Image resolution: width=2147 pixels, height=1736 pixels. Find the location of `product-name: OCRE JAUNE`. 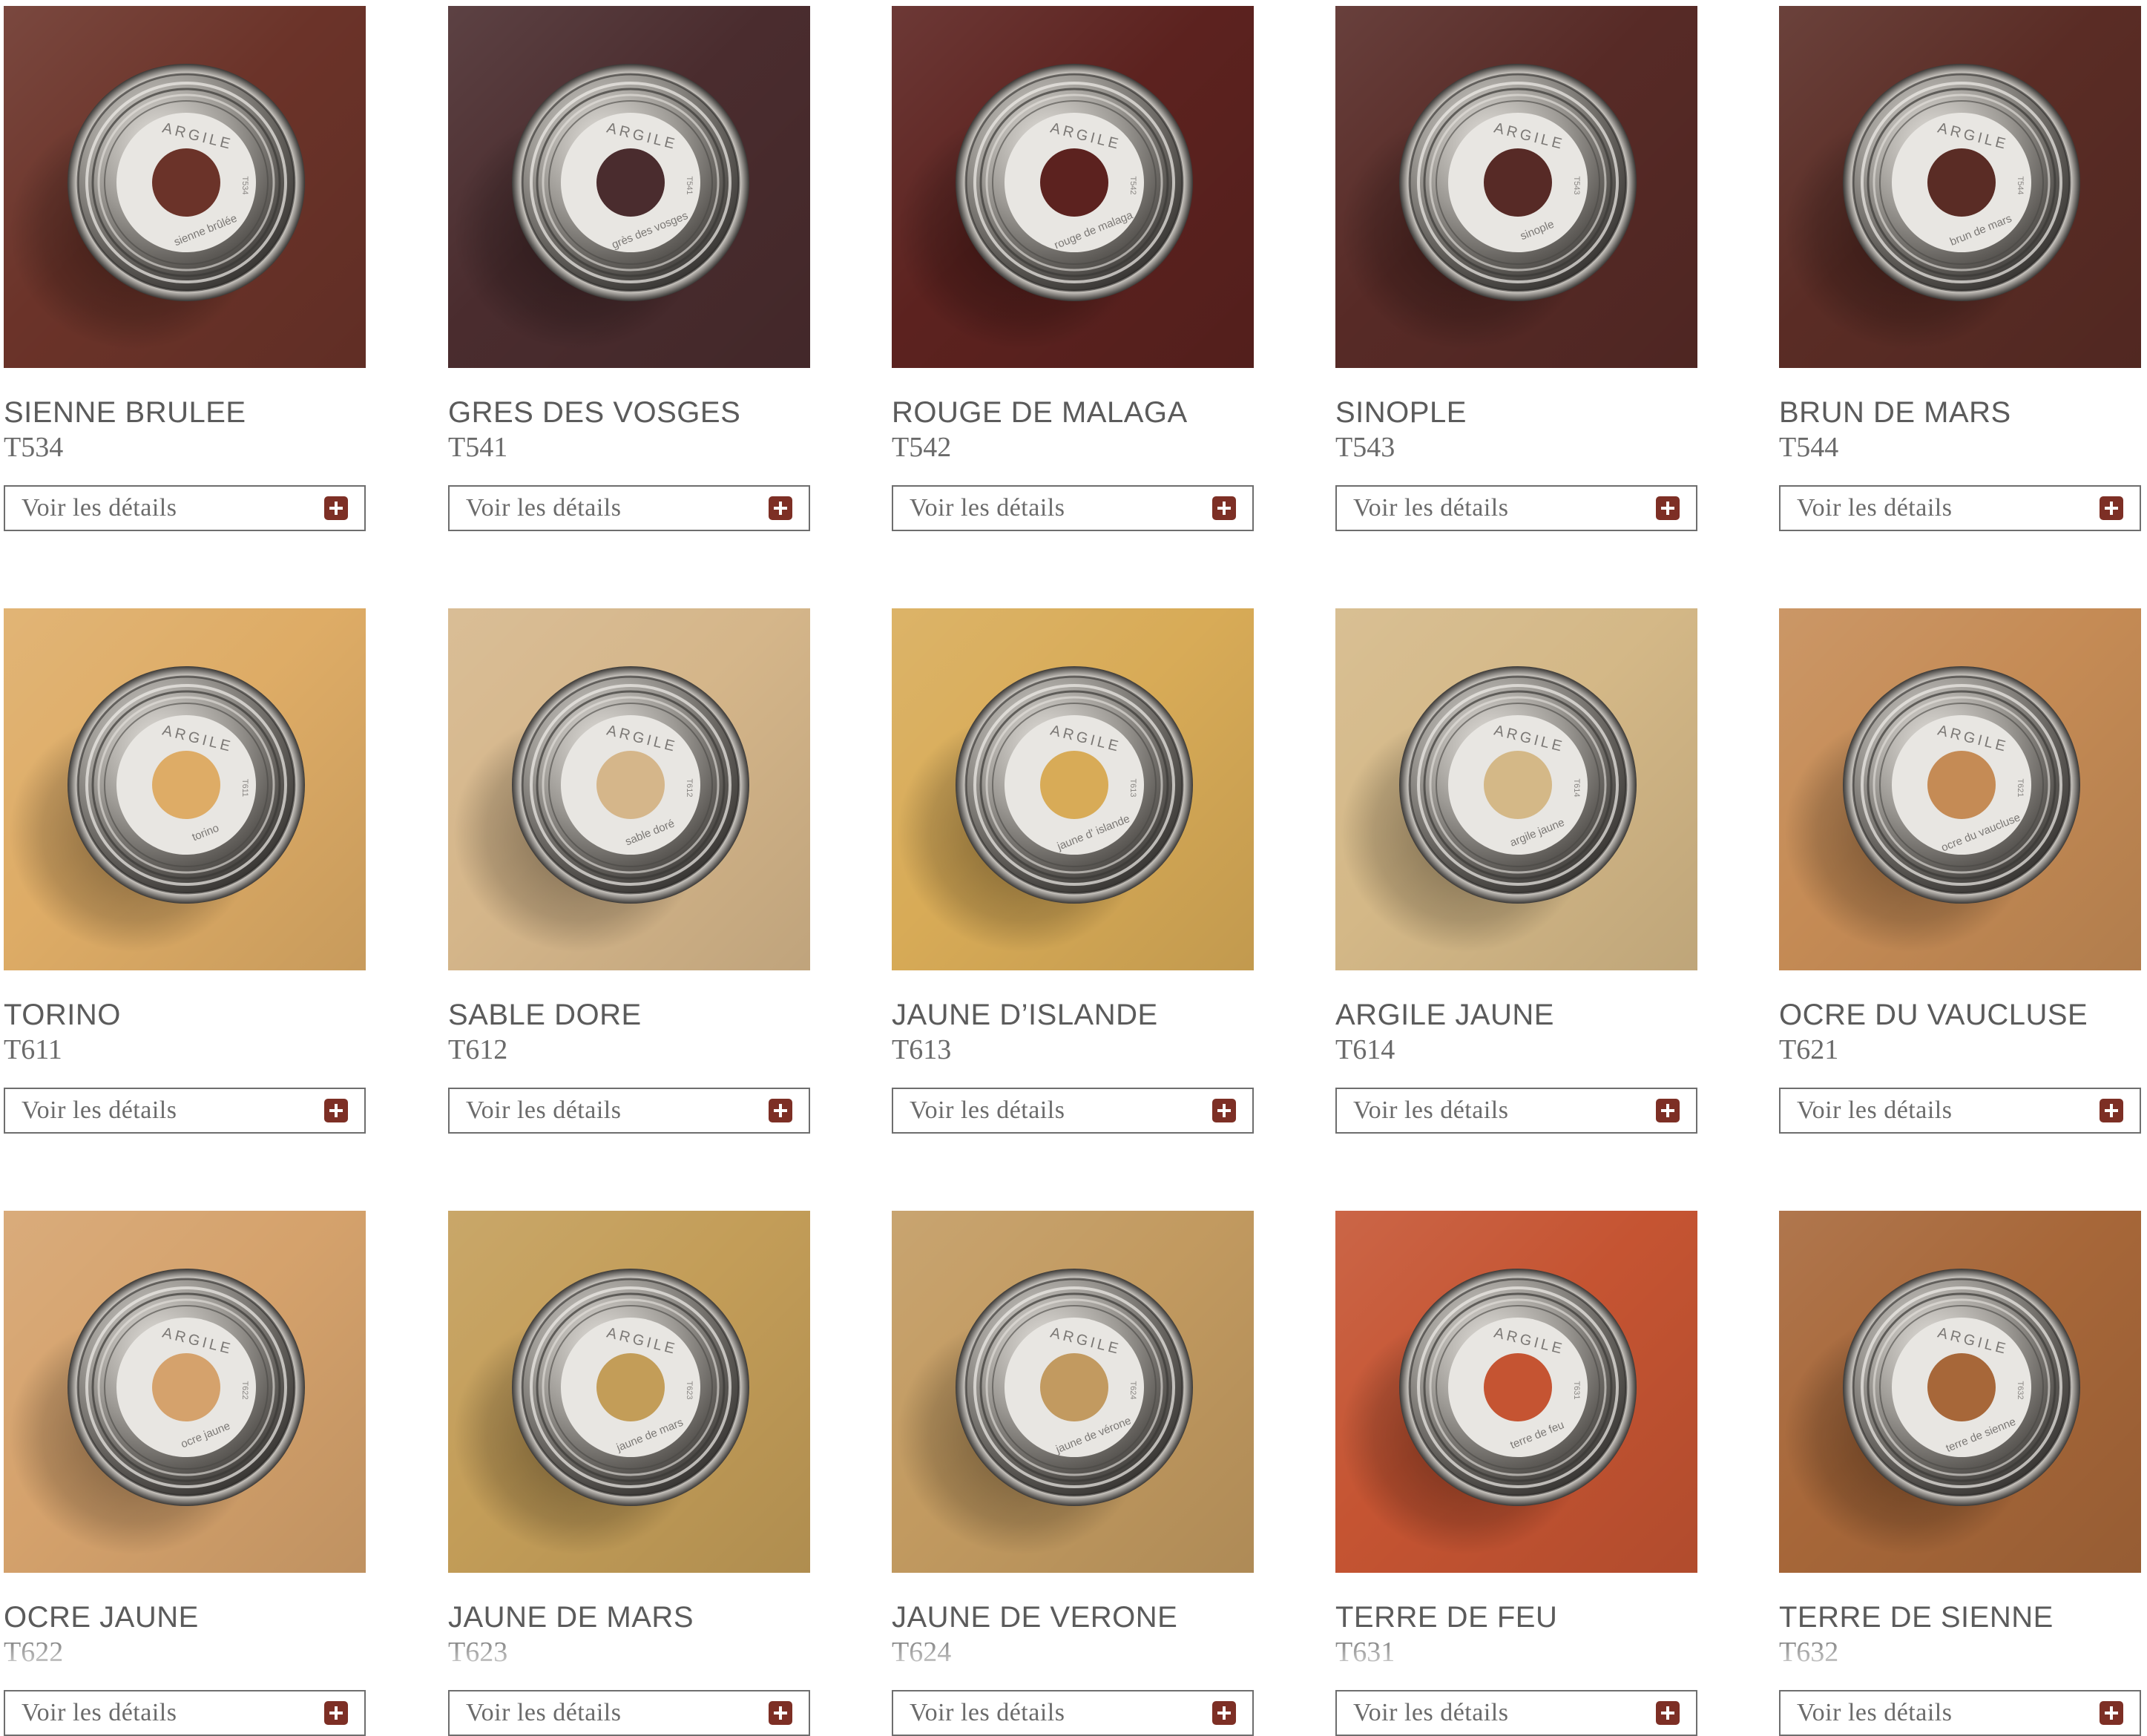

product-name: OCRE JAUNE is located at coordinates (185, 1617).